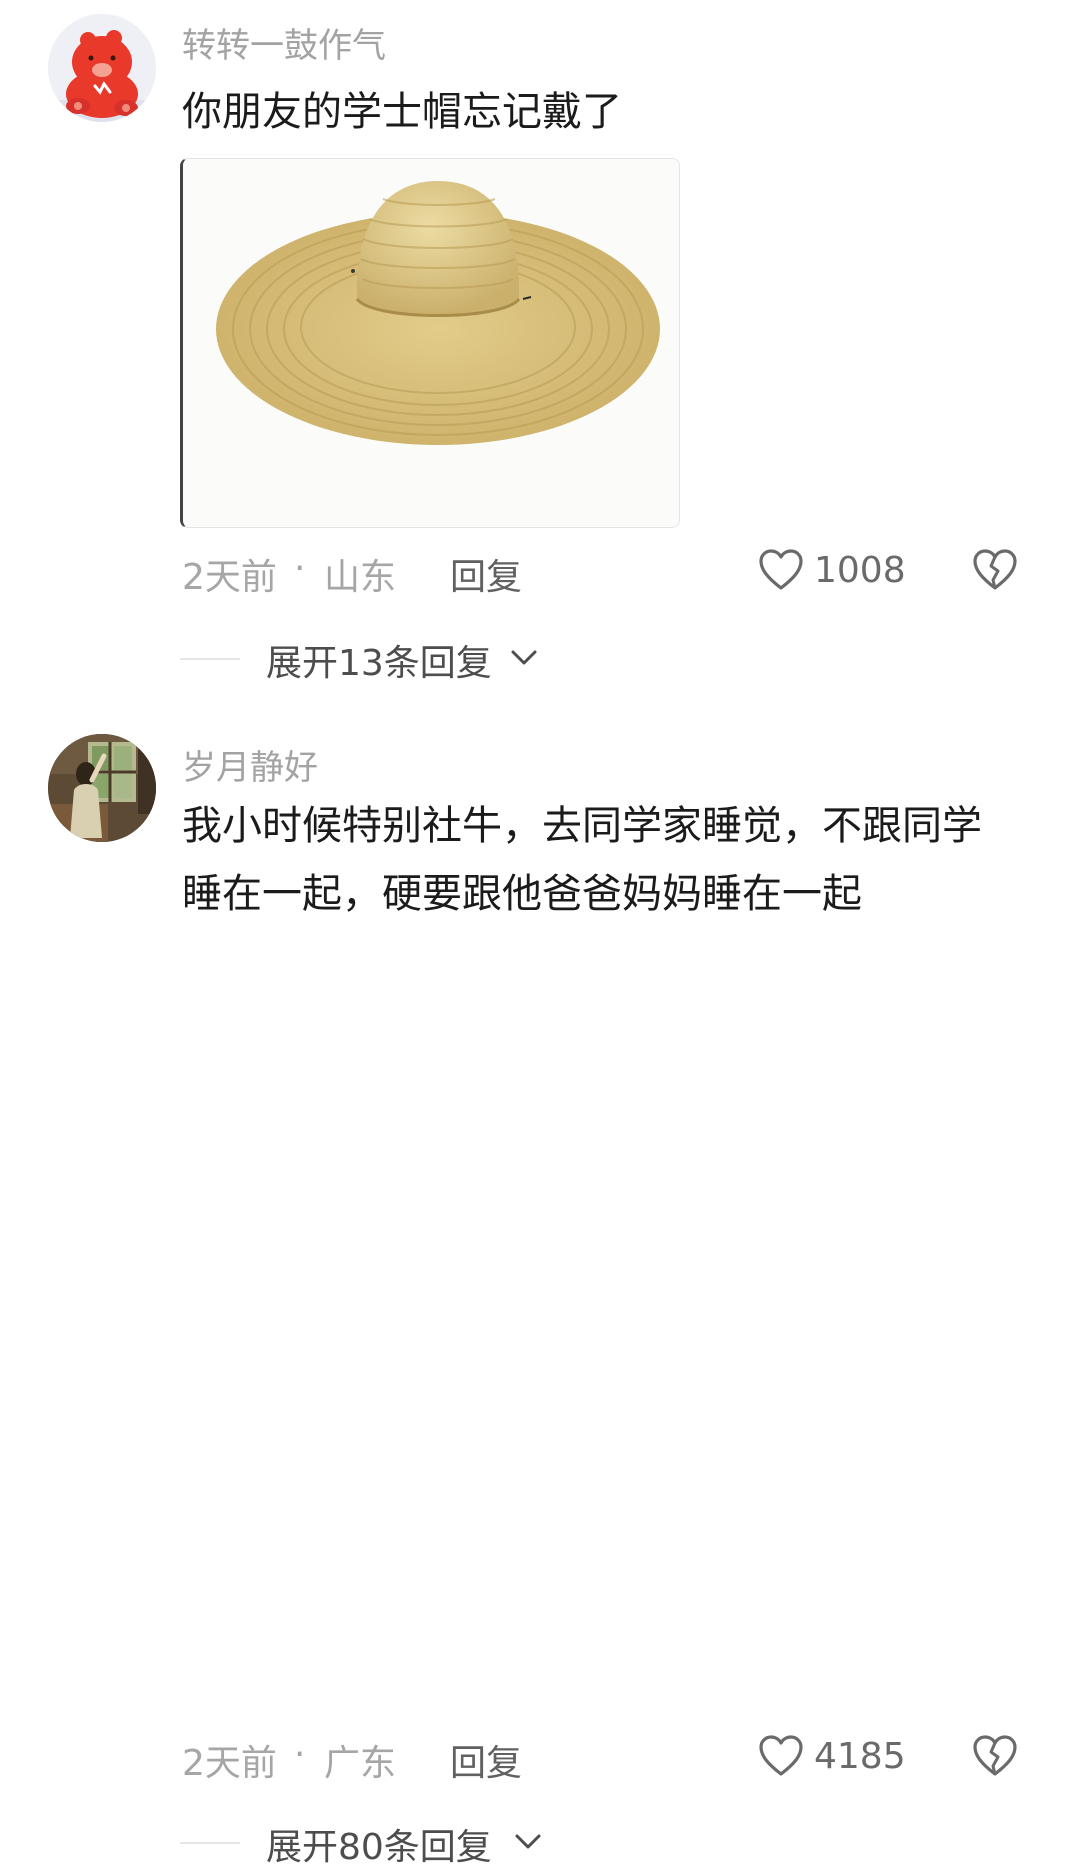 The width and height of the screenshot is (1080, 1870). What do you see at coordinates (860, 570) in the screenshot?
I see `like-count: 1008` at bounding box center [860, 570].